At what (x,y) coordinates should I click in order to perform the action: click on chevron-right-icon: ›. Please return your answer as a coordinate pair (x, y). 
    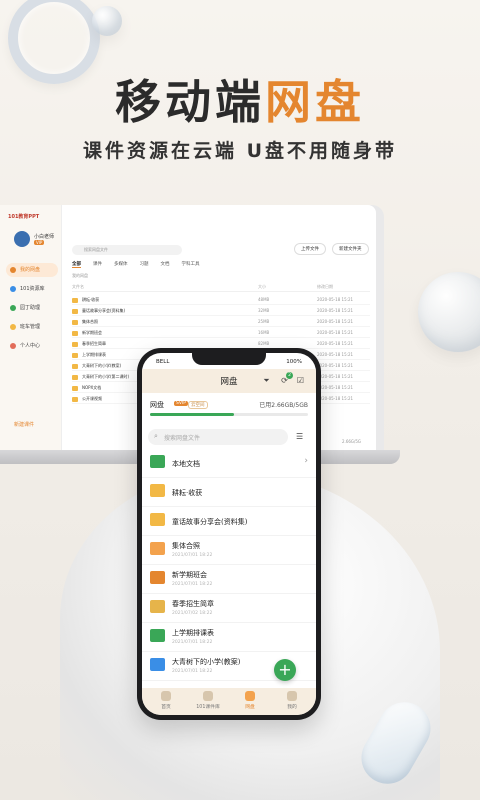
    Looking at the image, I should click on (306, 461).